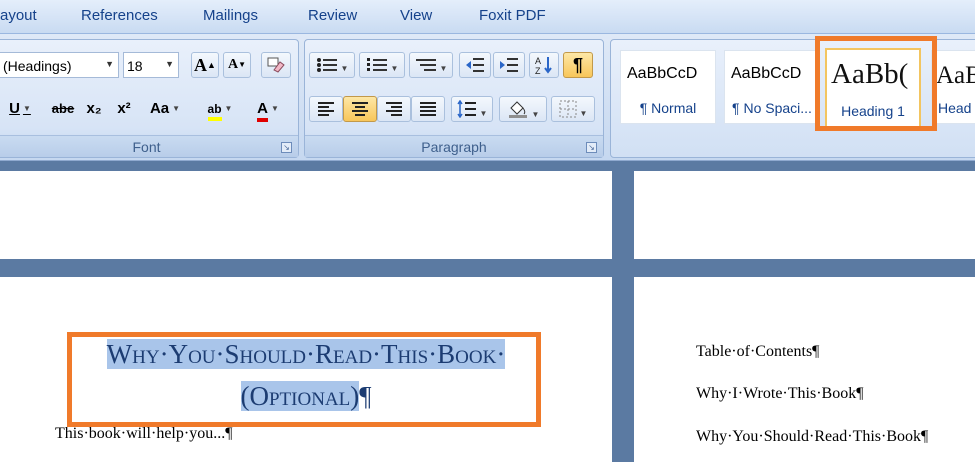  I want to click on heading-style-callout, so click(876, 83).